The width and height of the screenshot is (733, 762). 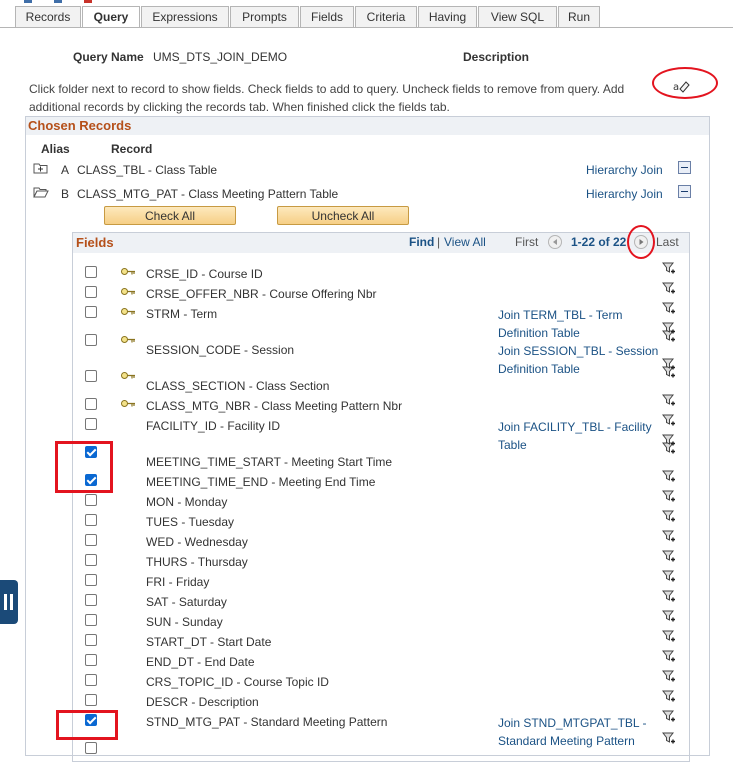 What do you see at coordinates (684, 167) in the screenshot?
I see `remove-record-a-button` at bounding box center [684, 167].